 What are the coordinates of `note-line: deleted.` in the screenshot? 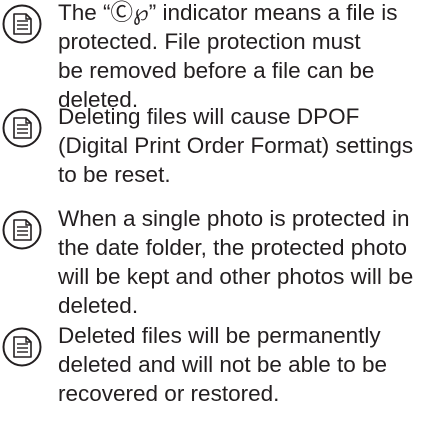 It's located at (98, 305).